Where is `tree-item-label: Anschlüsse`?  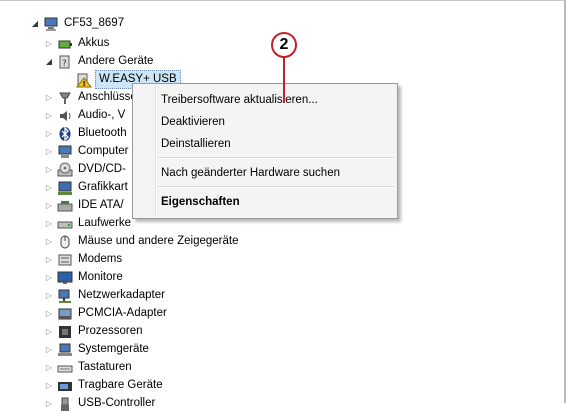
tree-item-label: Anschlüsse is located at coordinates (107, 97).